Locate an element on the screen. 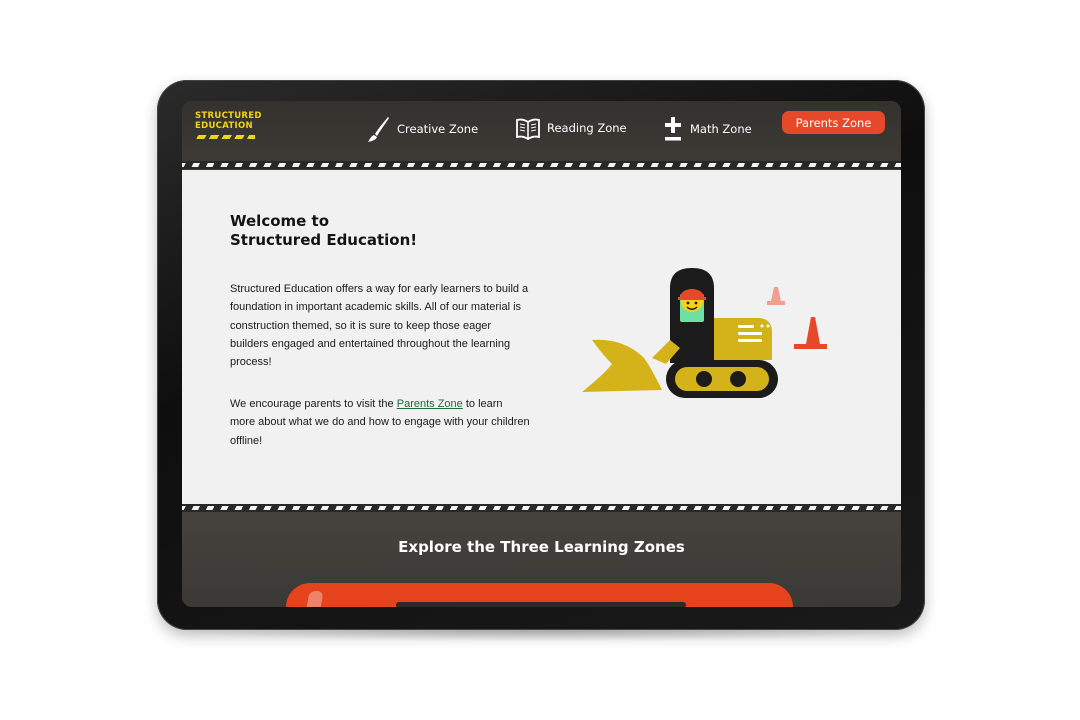 This screenshot has width=1080, height=720. parents-zone-link: Parents Zone is located at coordinates (430, 404).